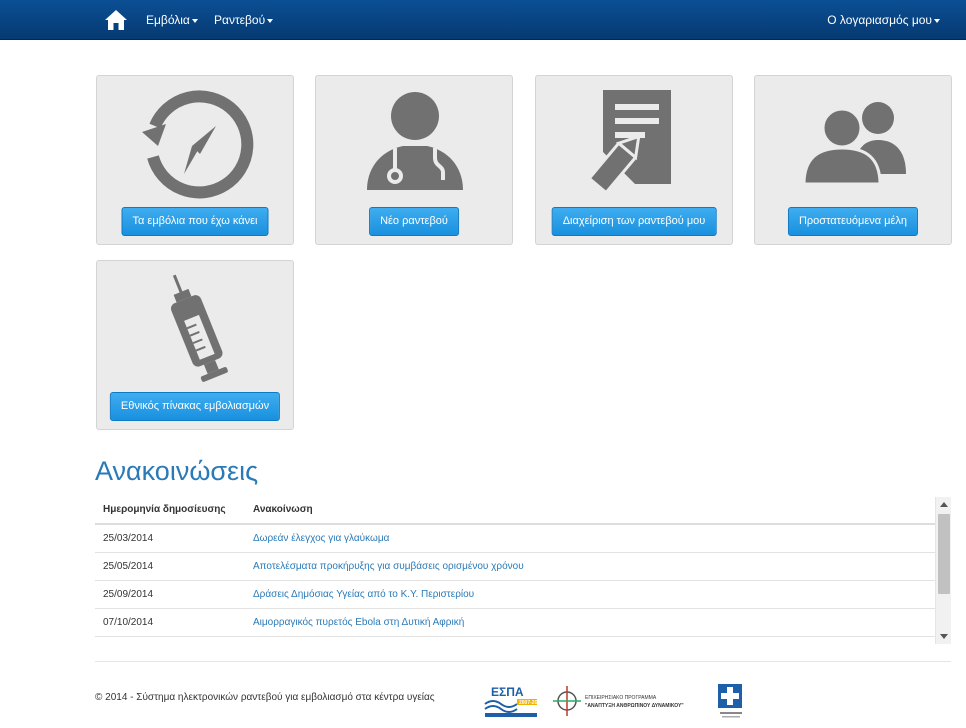 The image size is (966, 728). Describe the element at coordinates (731, 701) in the screenshot. I see `ministry-of-health-logo` at that location.